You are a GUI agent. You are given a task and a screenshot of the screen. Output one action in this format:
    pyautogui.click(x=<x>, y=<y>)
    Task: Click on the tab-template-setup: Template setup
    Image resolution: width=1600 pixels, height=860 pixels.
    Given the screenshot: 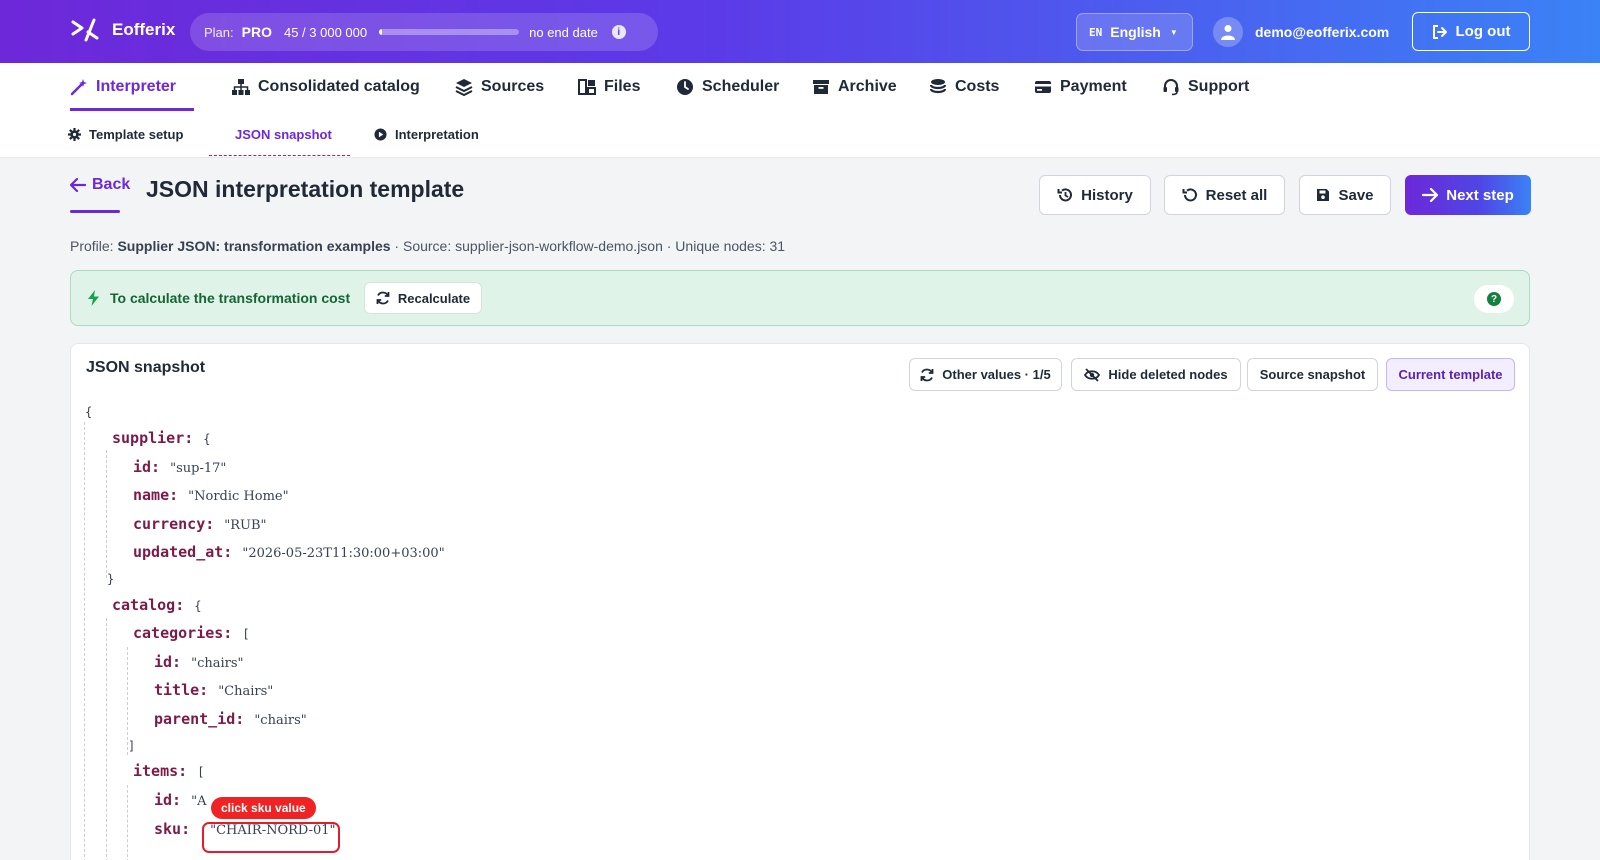 What is the action you would take?
    pyautogui.click(x=125, y=134)
    